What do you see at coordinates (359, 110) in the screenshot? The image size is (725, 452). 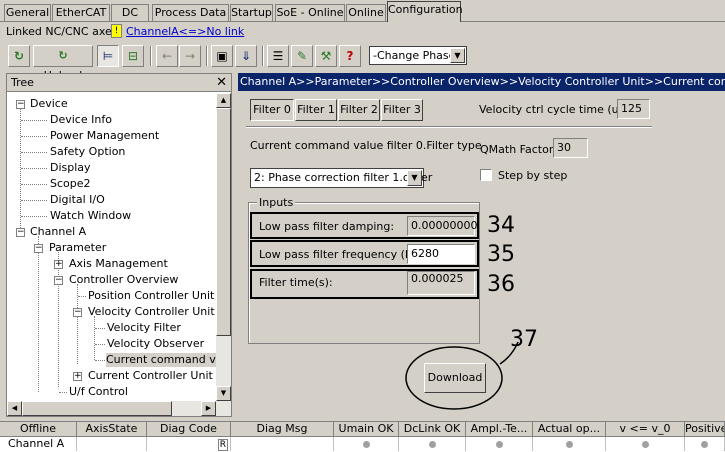 I see `filter-2-button: Filter 2` at bounding box center [359, 110].